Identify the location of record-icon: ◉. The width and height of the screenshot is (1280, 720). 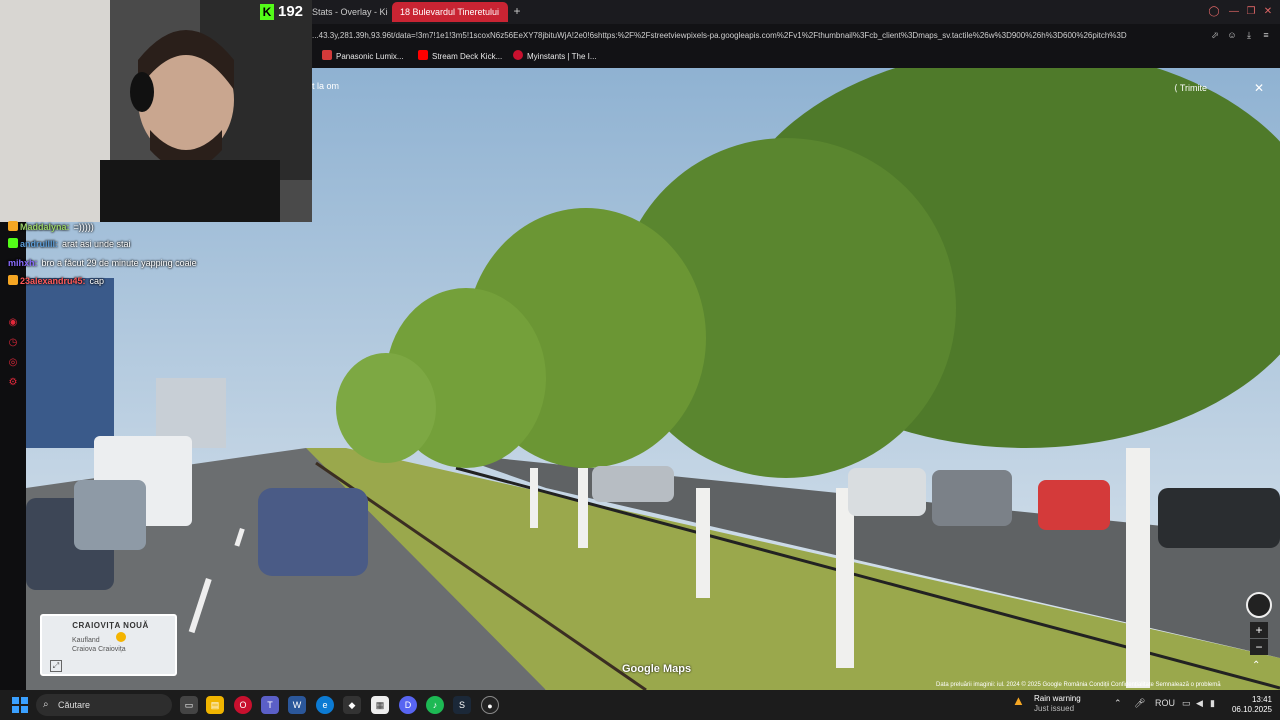
(13, 323).